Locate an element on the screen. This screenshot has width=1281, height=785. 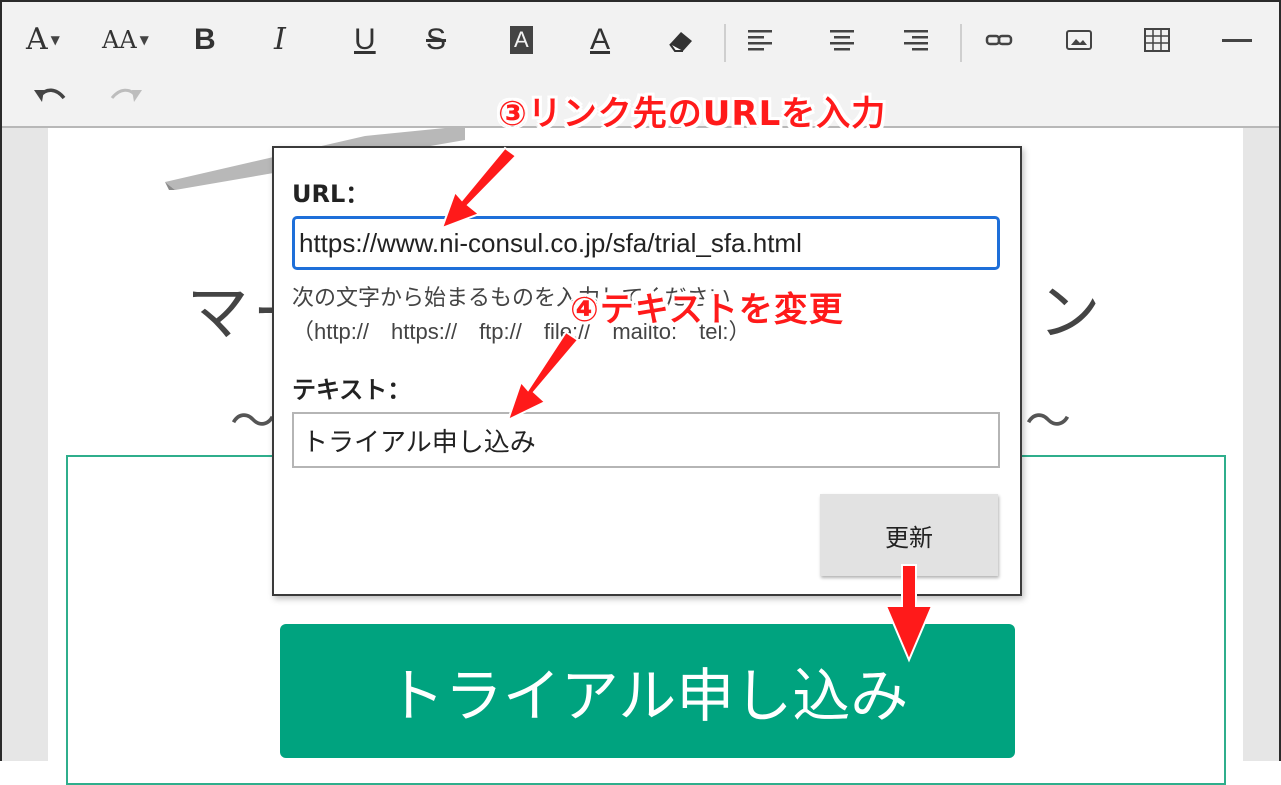
link-text-input is located at coordinates (646, 440).